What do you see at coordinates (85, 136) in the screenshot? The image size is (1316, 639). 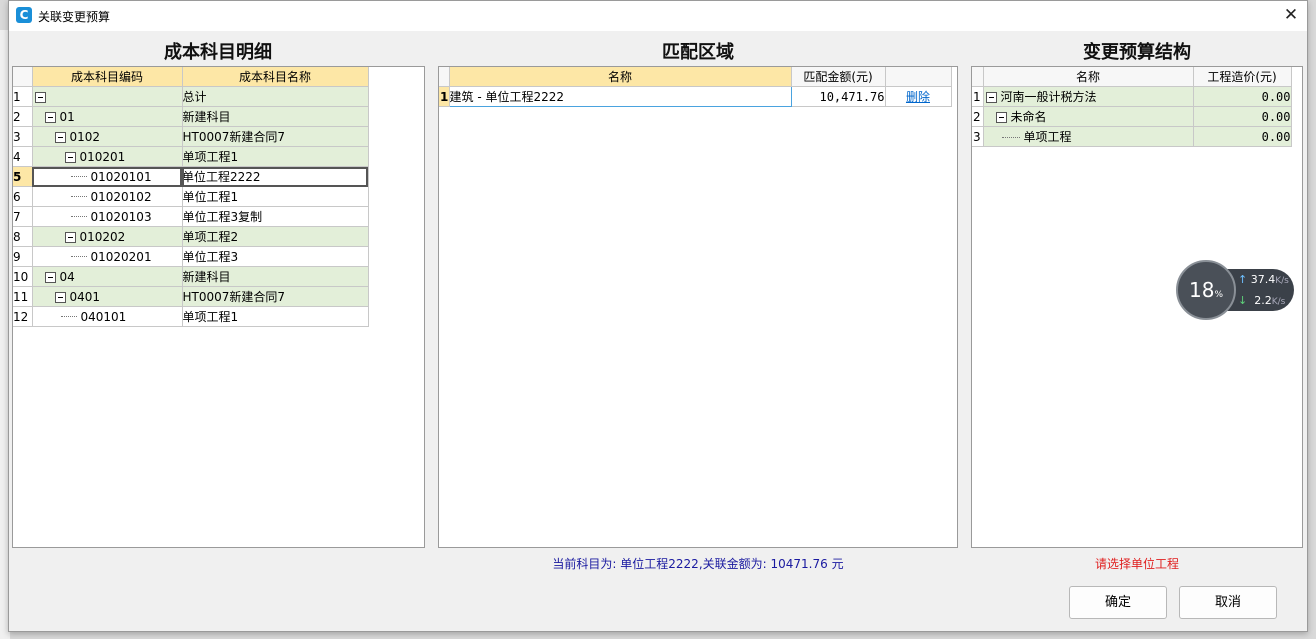 I see `code-text: 0102` at bounding box center [85, 136].